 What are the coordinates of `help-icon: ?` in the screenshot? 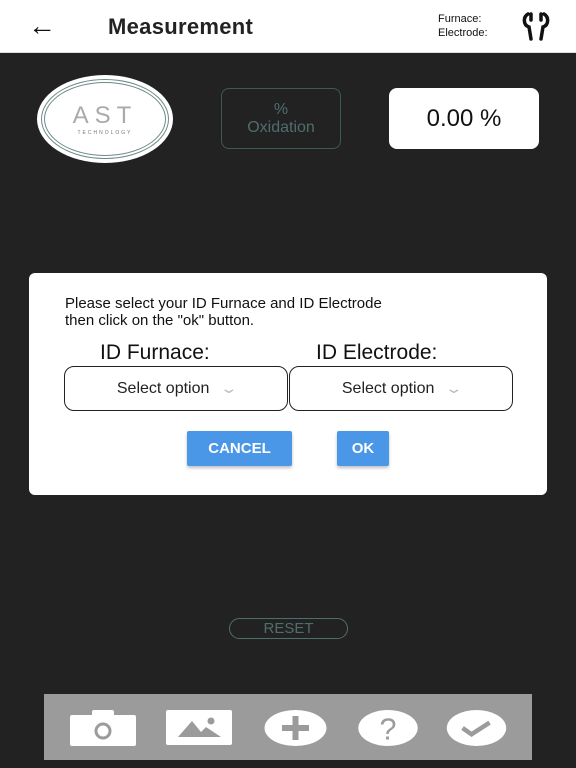 It's located at (388, 728).